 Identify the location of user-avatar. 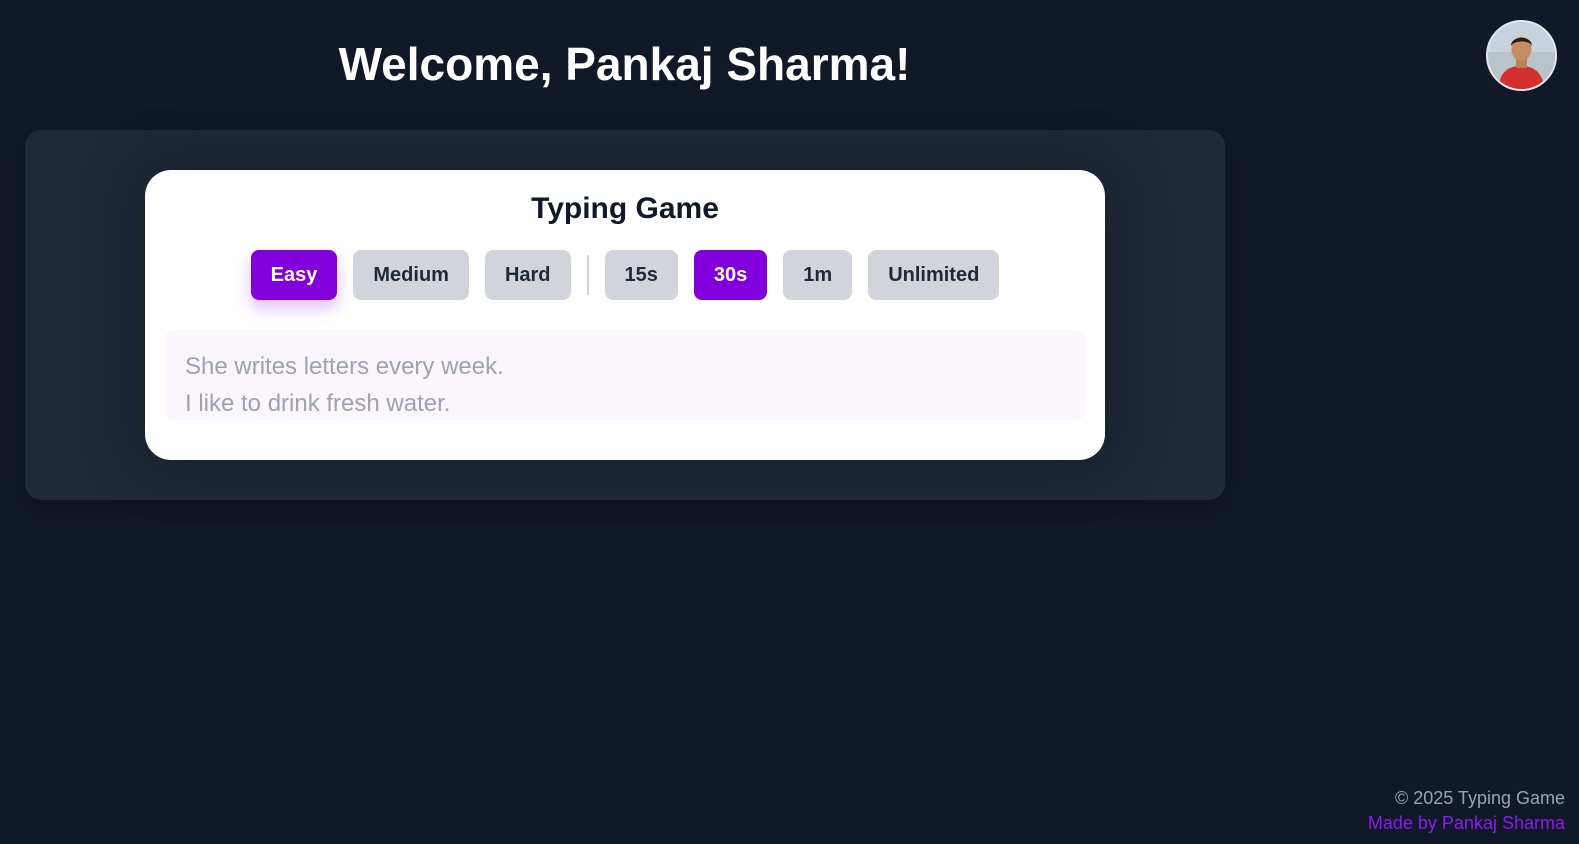
(1521, 55).